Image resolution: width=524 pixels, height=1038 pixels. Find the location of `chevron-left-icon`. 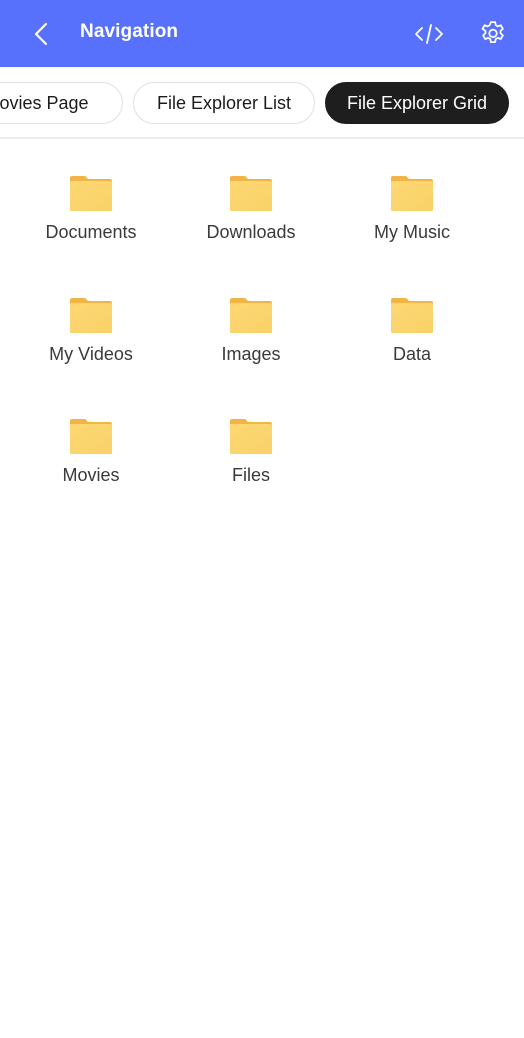

chevron-left-icon is located at coordinates (41, 34).